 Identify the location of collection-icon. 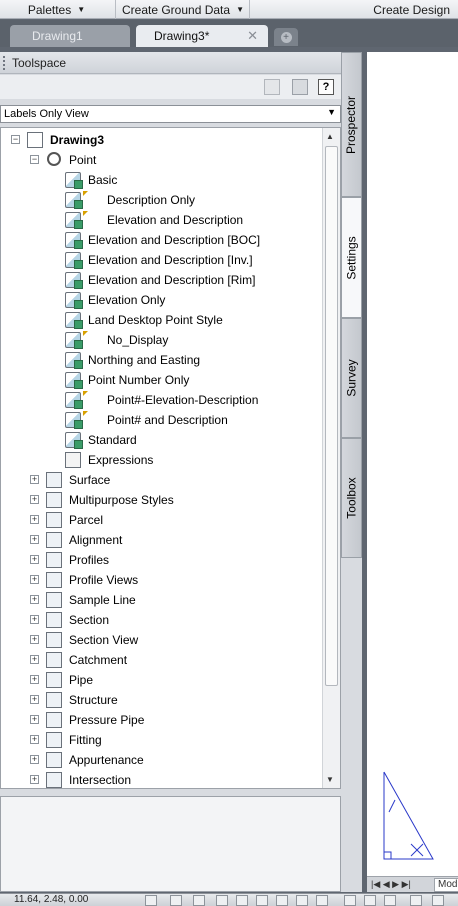
(54, 480).